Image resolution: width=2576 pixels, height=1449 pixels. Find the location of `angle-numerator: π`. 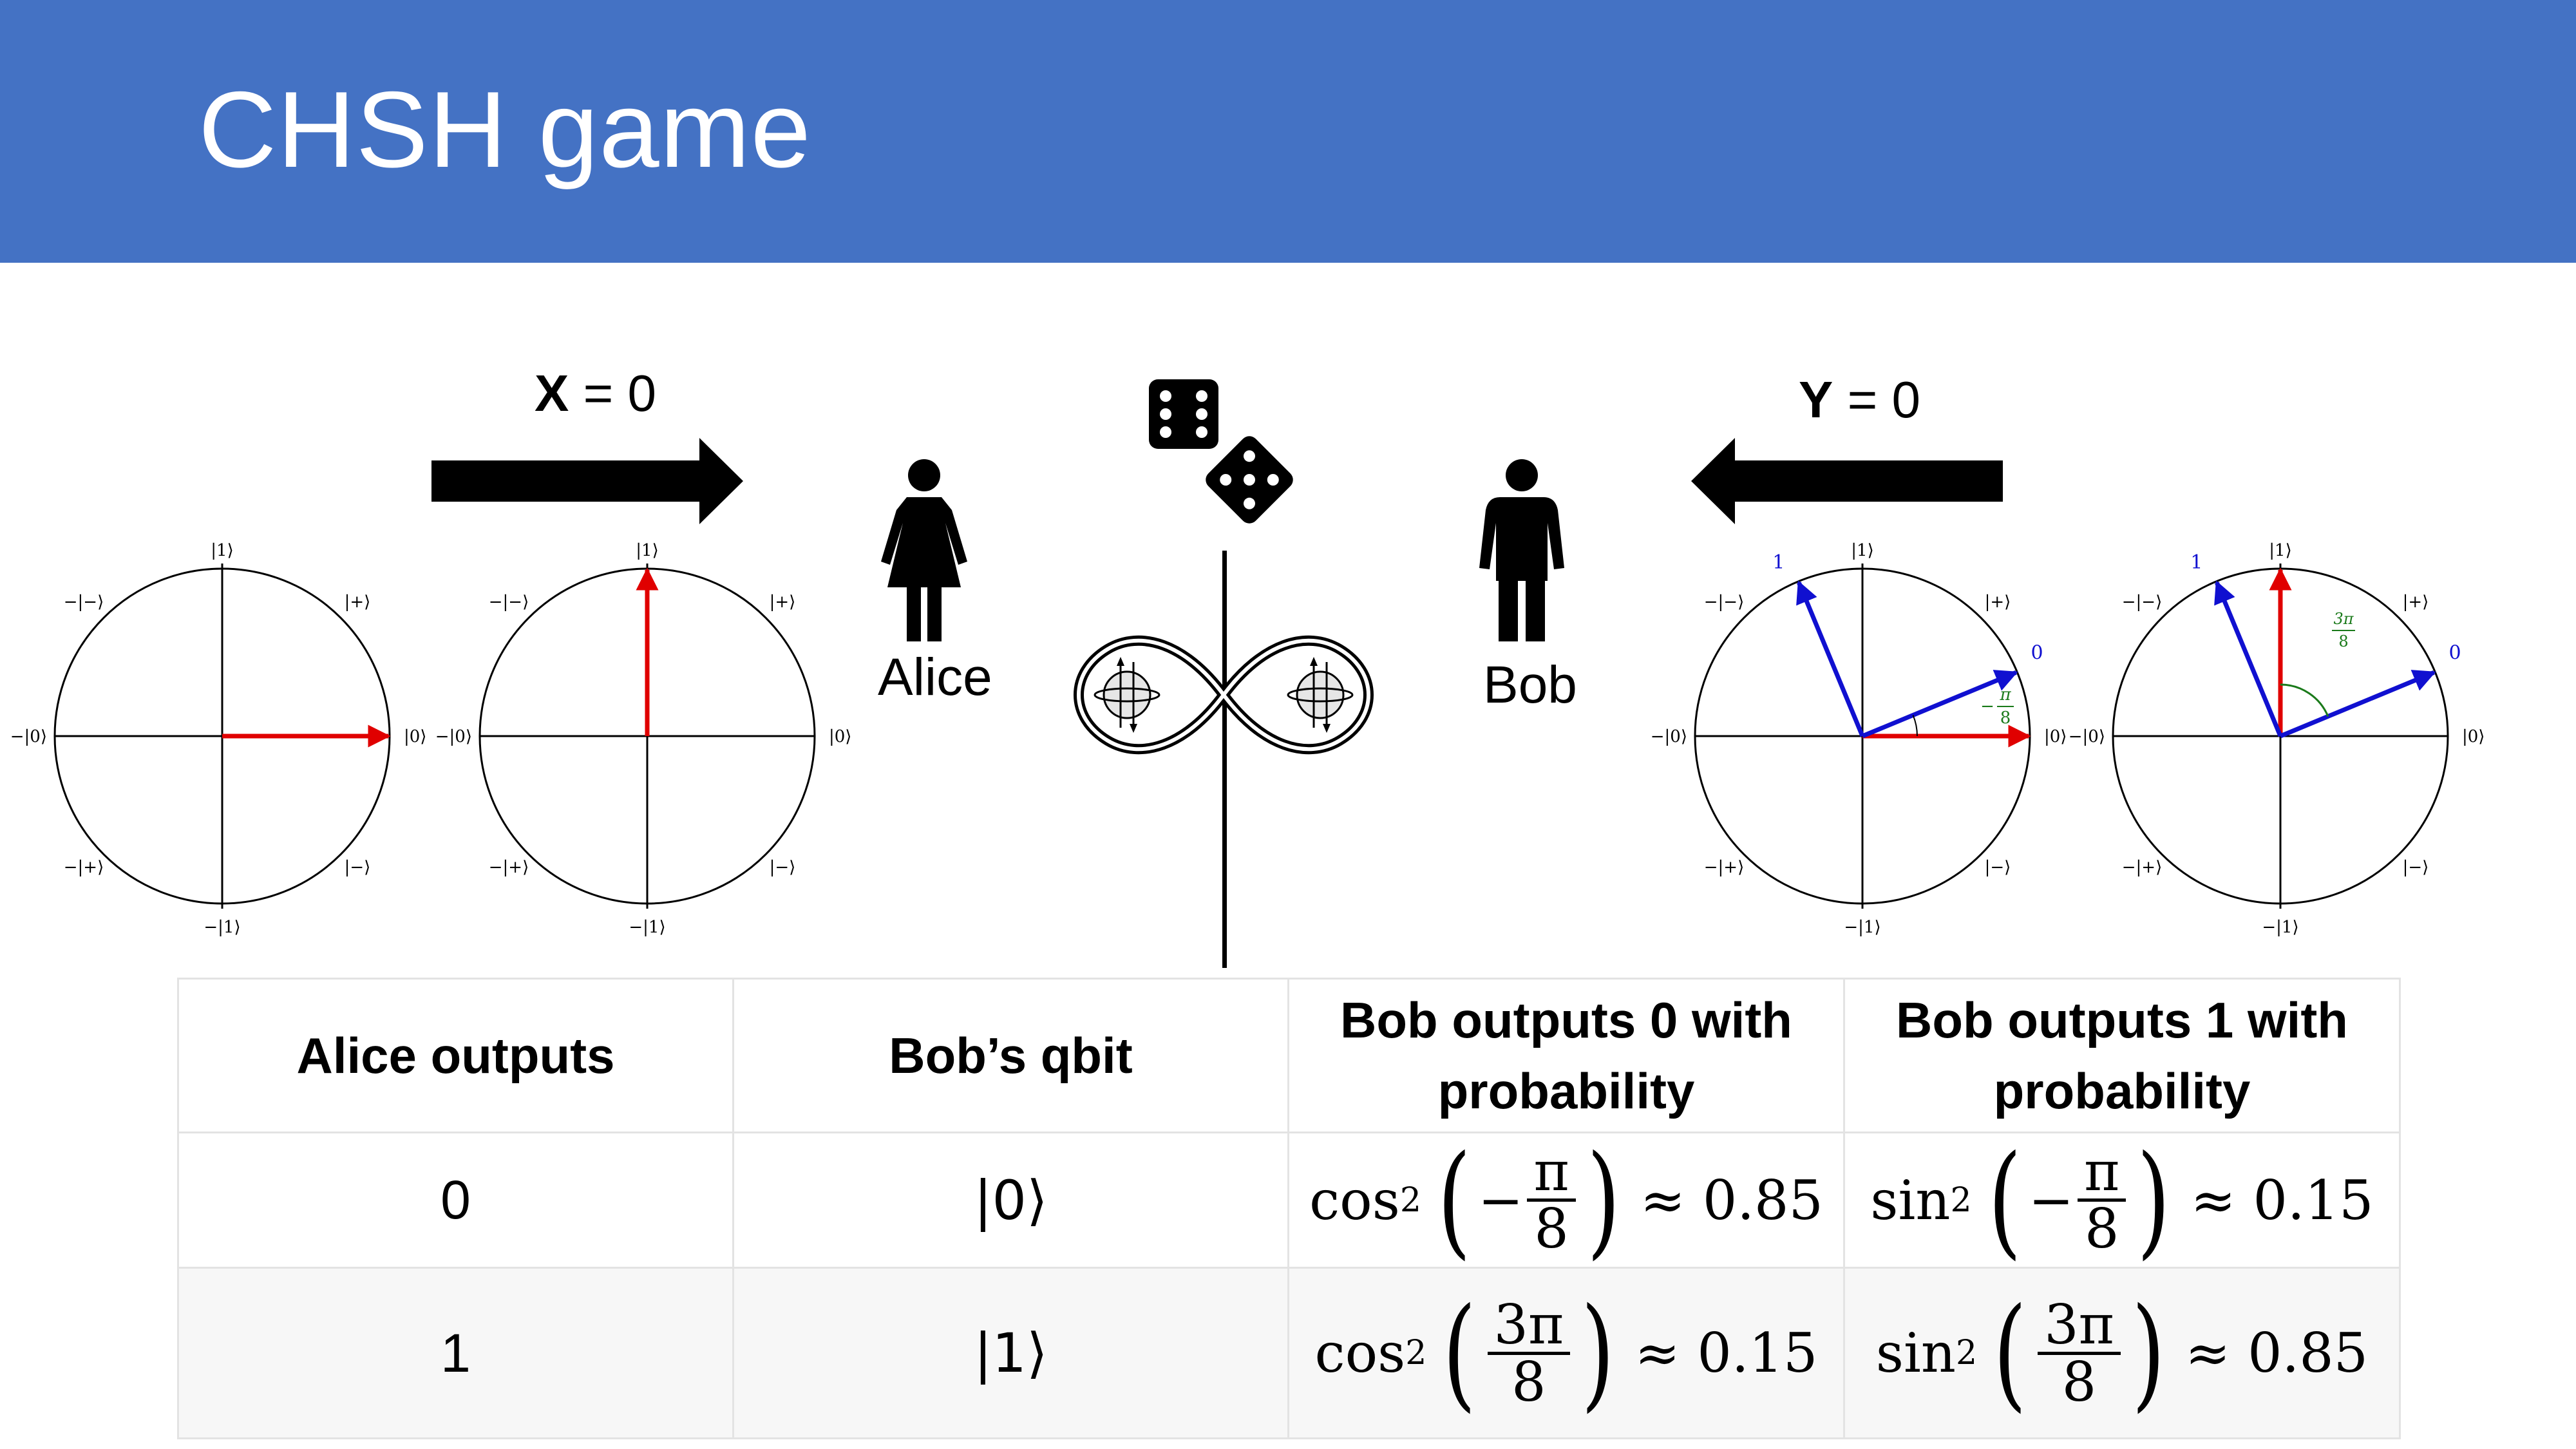

angle-numerator: π is located at coordinates (2005, 695).